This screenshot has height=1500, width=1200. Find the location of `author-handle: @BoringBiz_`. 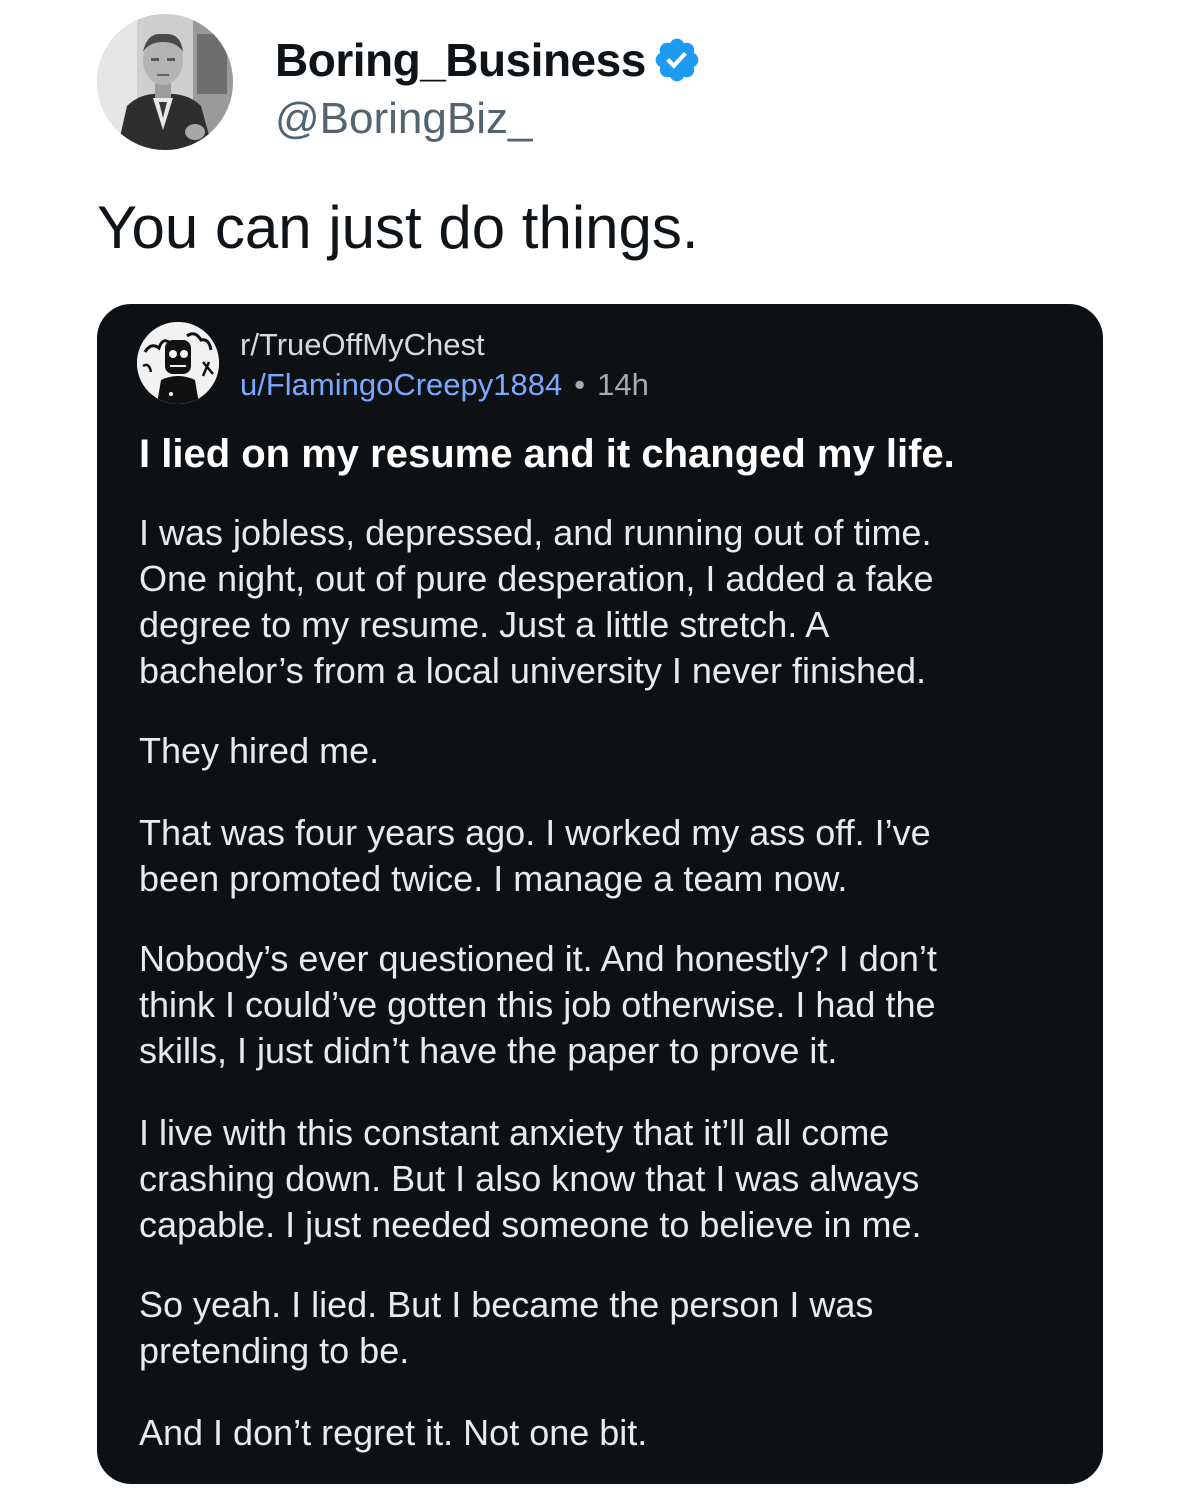

author-handle: @BoringBiz_ is located at coordinates (403, 119).